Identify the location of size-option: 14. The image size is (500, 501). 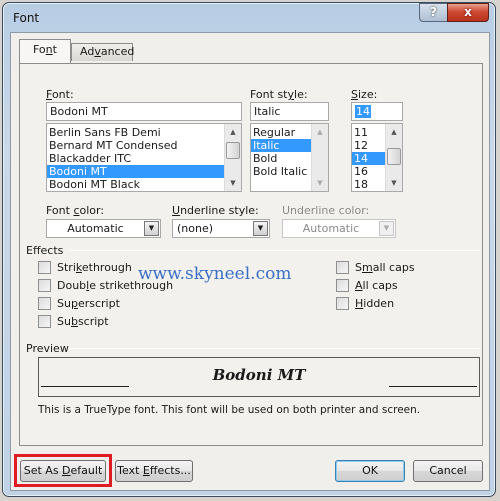
(368, 158).